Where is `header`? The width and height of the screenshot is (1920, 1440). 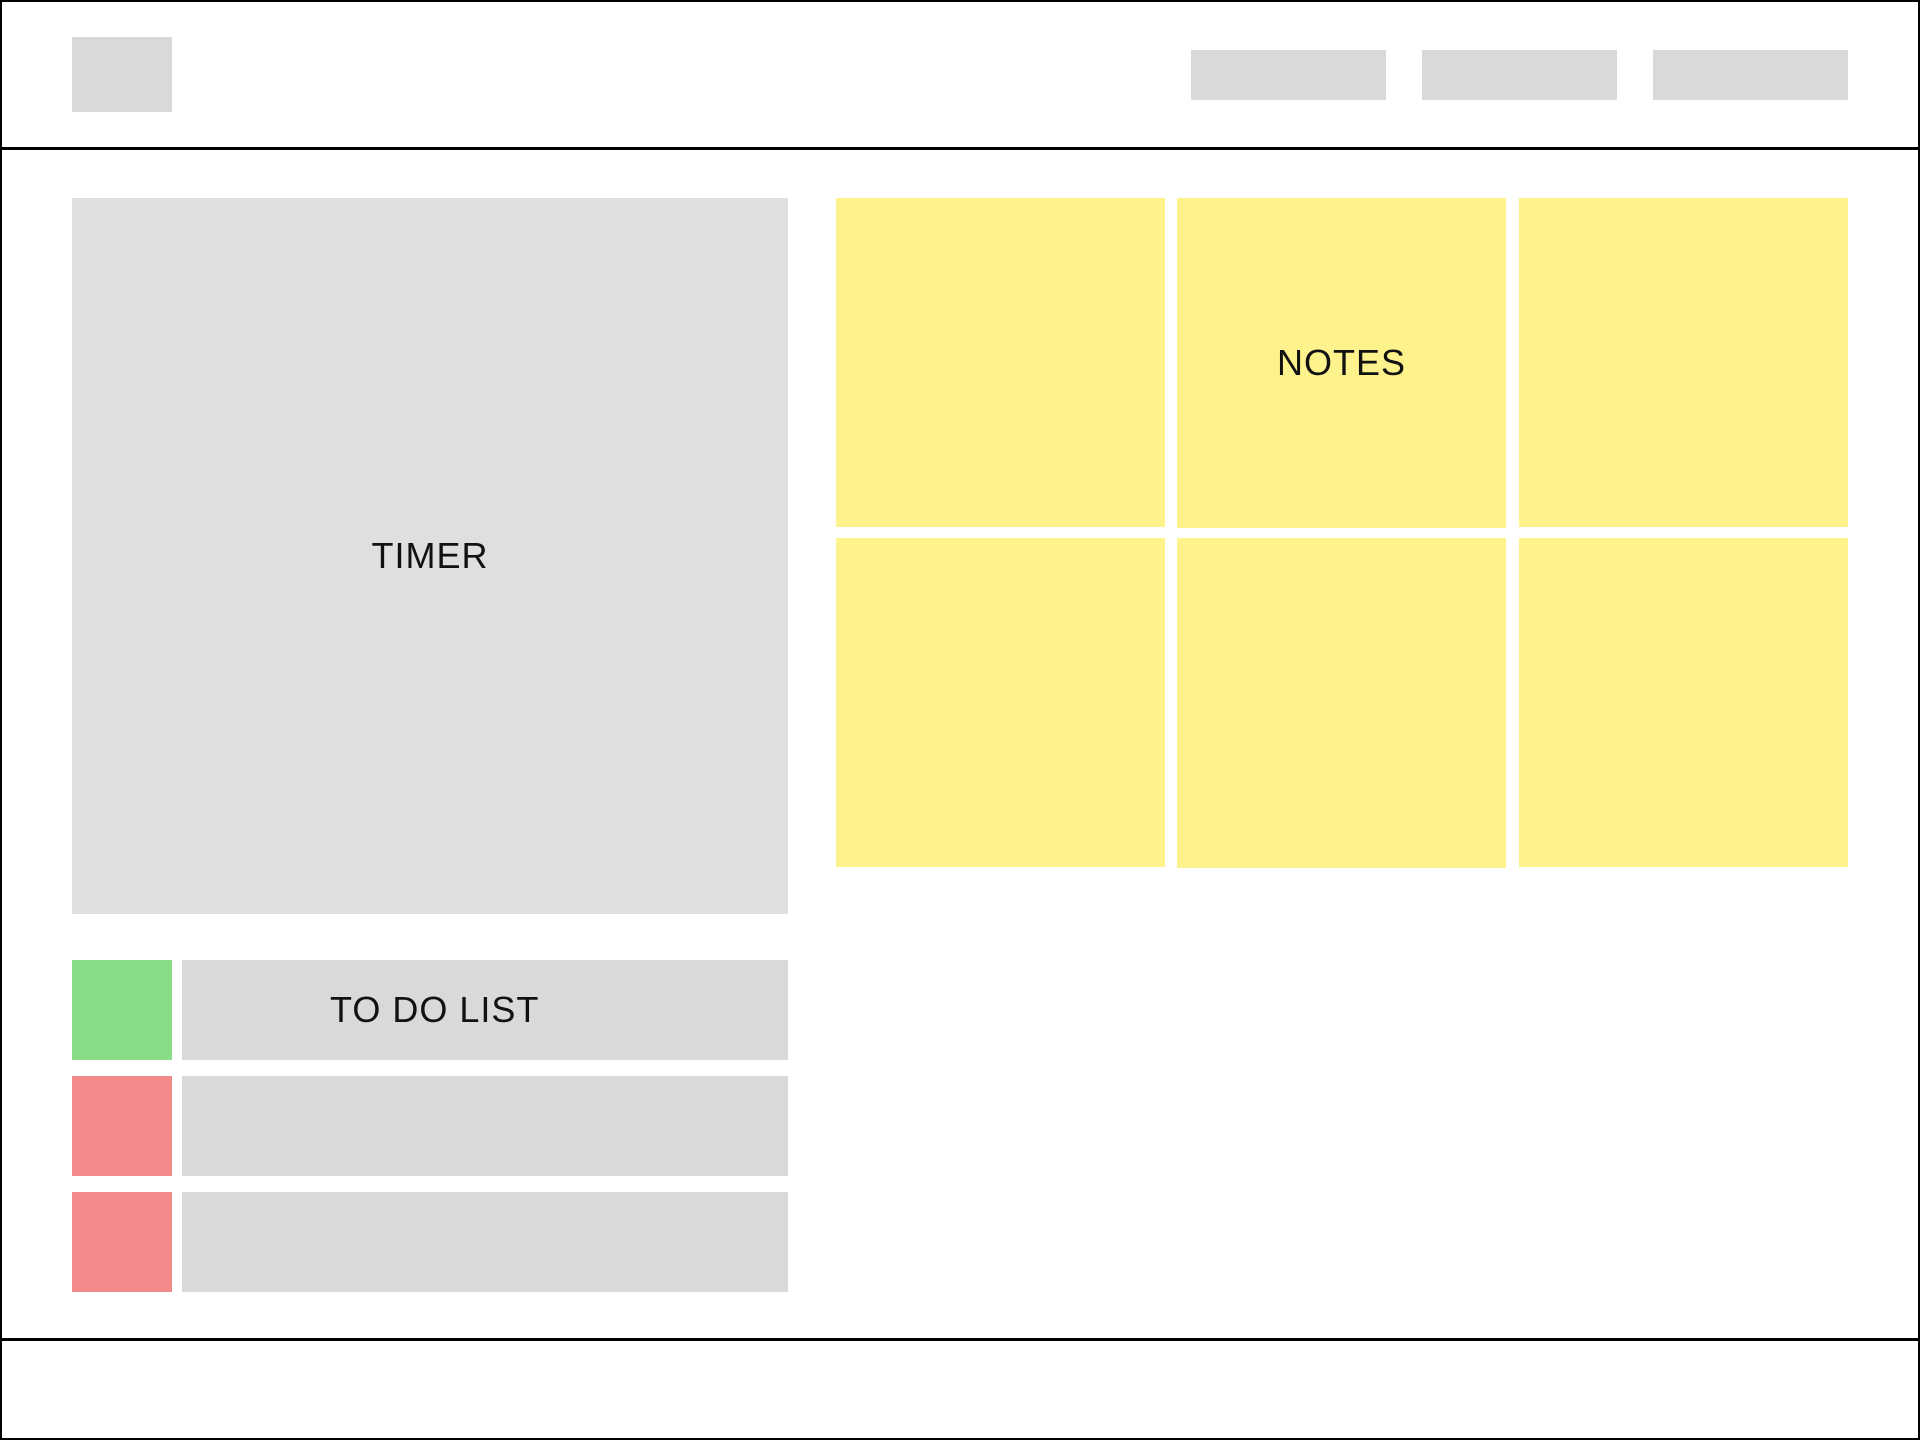 header is located at coordinates (960, 75).